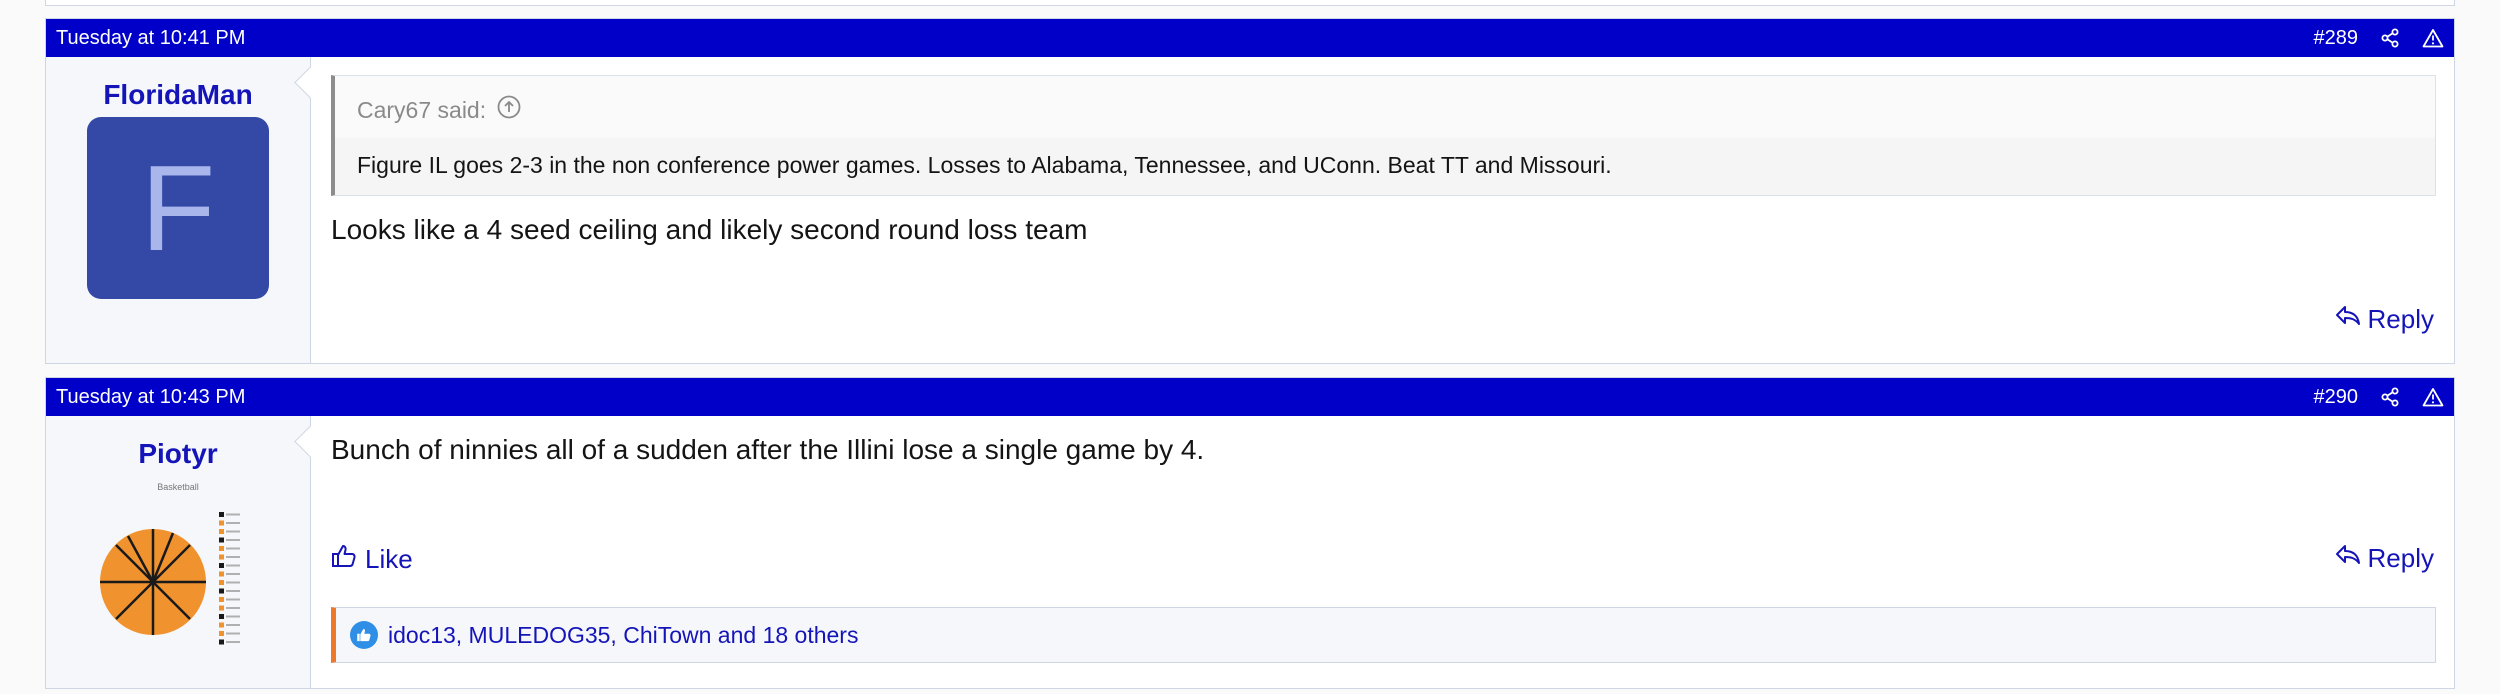 This screenshot has height=694, width=2500. I want to click on username: FloridaMan, so click(177, 95).